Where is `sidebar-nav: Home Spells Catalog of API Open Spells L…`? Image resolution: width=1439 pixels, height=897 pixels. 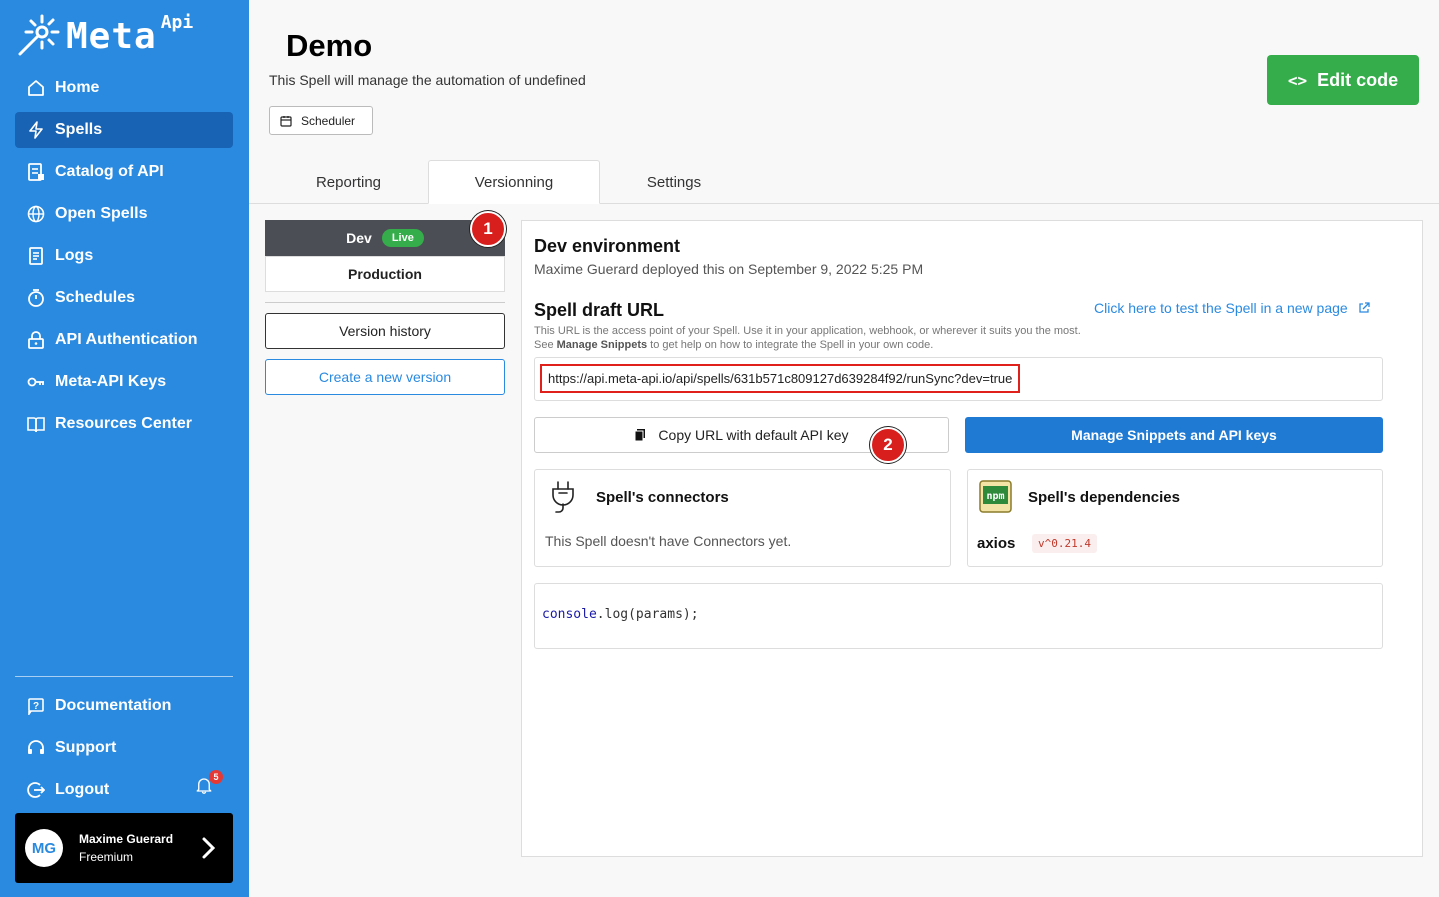
sidebar-nav: Home Spells Catalog of API Open Spells L… is located at coordinates (124, 259).